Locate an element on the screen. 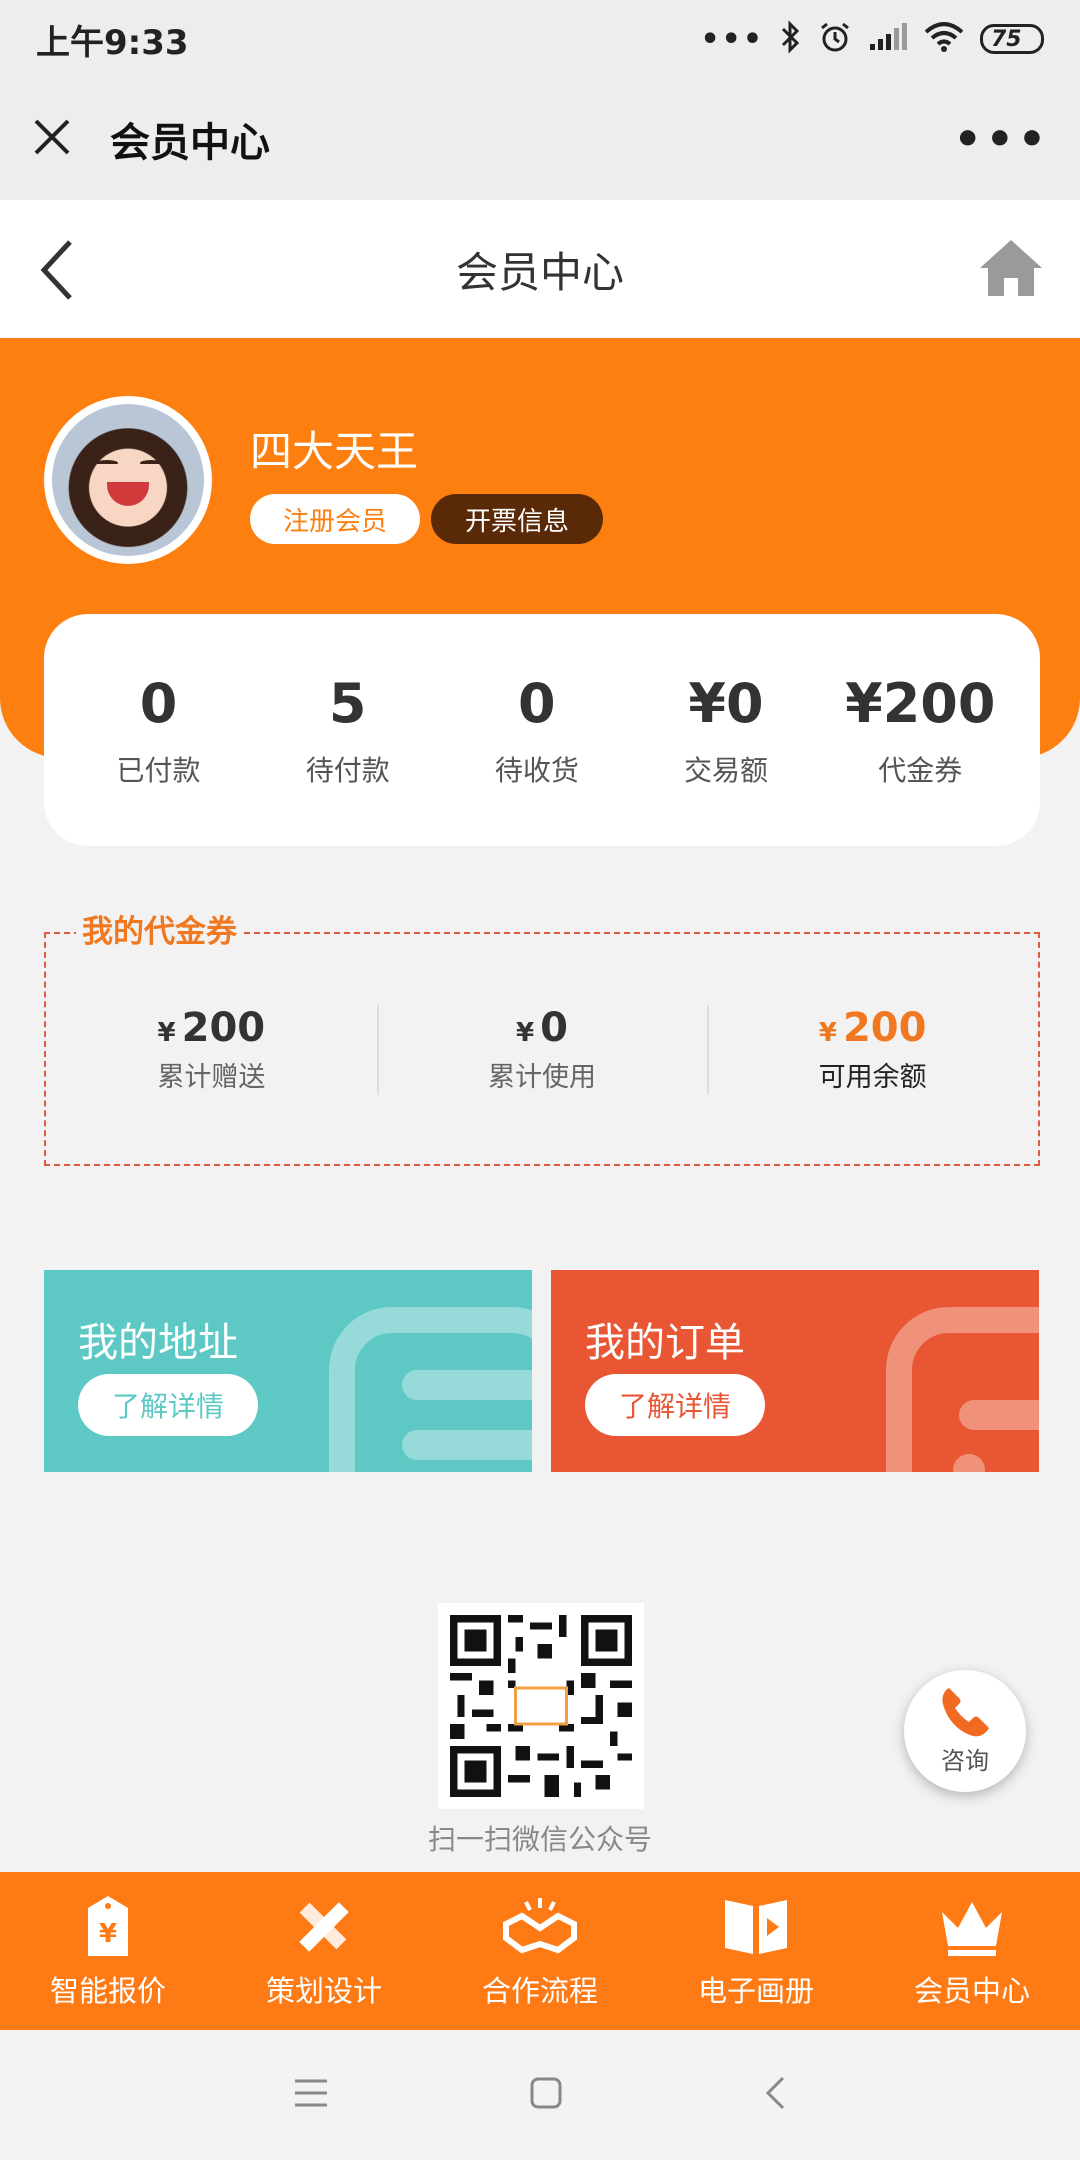 Image resolution: width=1080 pixels, height=2160 pixels. tab-cooperation-process: 合作流程 is located at coordinates (540, 1951).